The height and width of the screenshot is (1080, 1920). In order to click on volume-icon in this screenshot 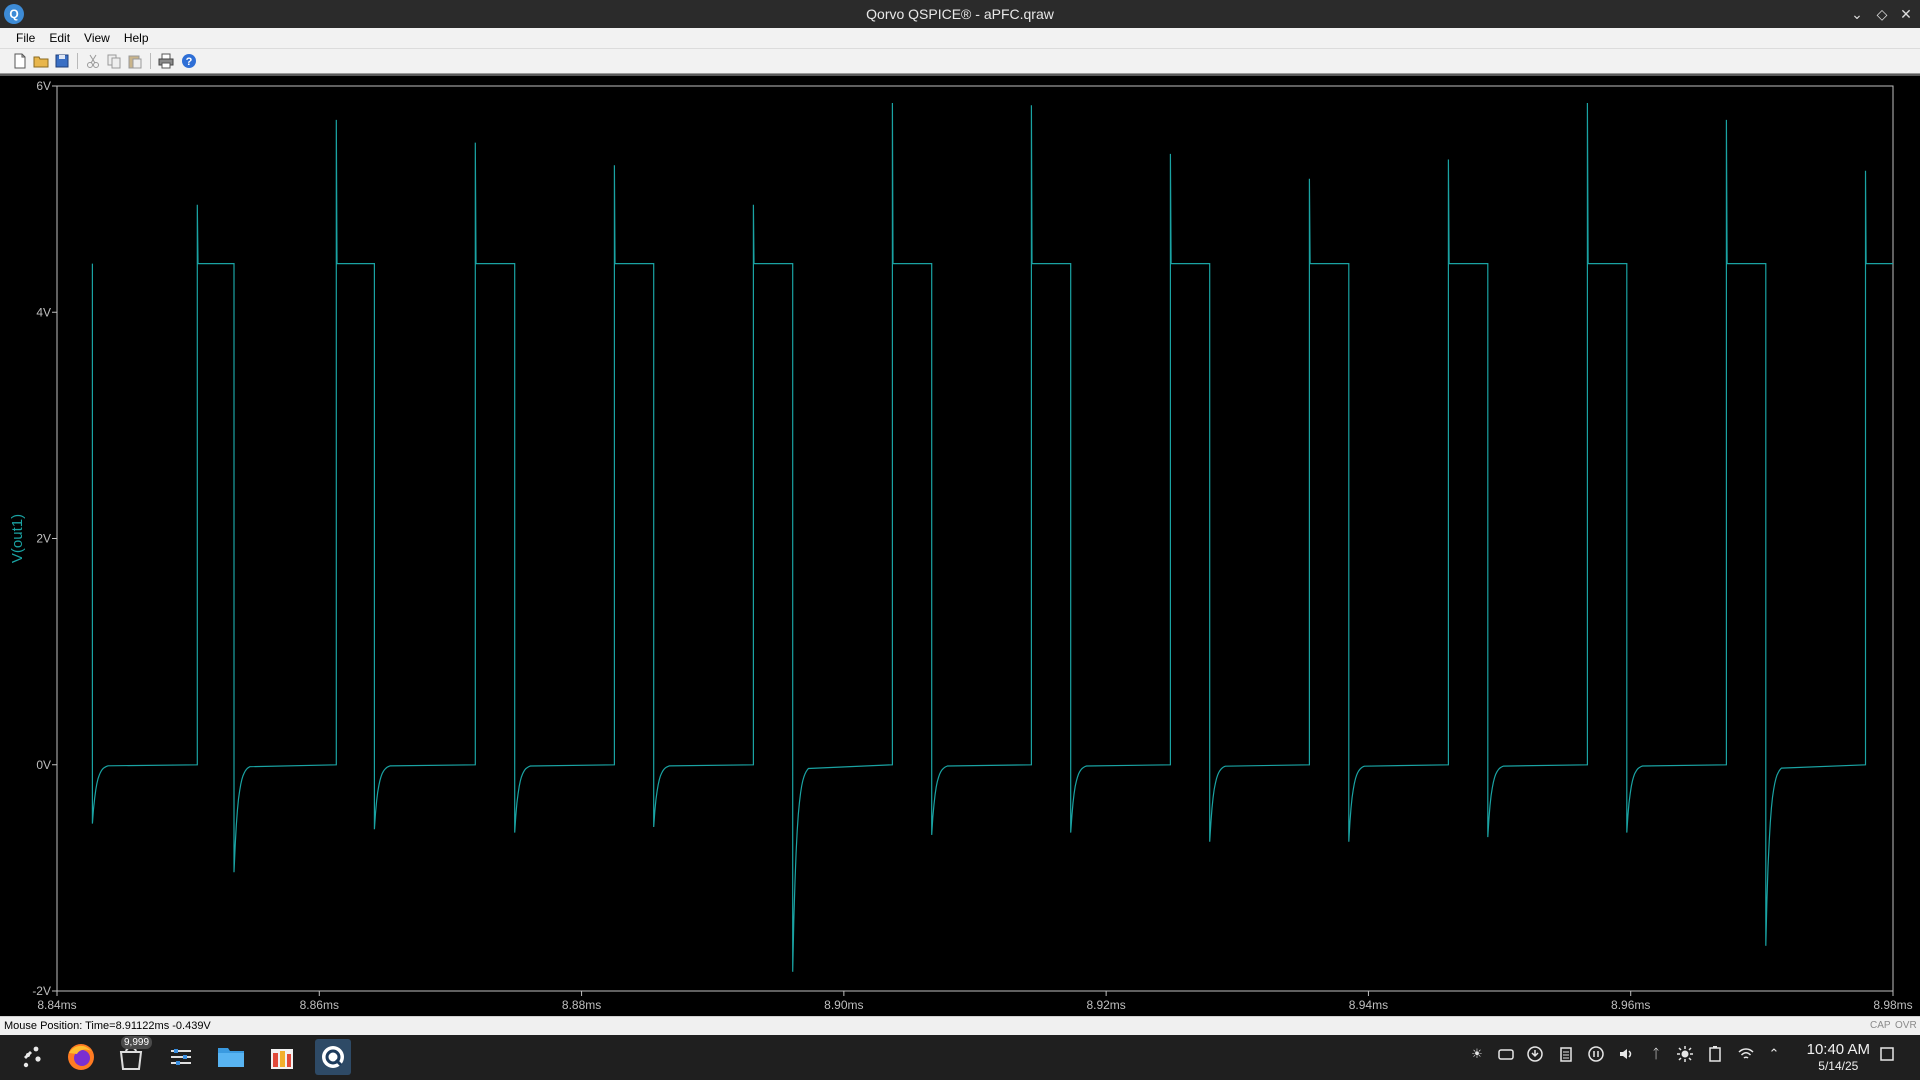, I will do `click(1626, 1054)`.